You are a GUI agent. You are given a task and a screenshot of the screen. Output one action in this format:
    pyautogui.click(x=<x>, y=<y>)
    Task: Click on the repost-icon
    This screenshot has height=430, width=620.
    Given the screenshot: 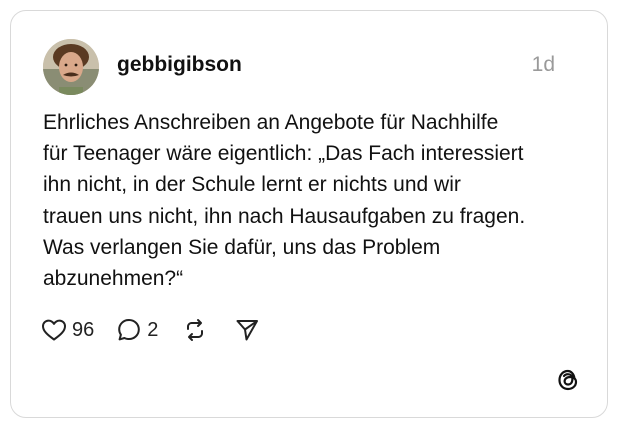 What is the action you would take?
    pyautogui.click(x=195, y=330)
    